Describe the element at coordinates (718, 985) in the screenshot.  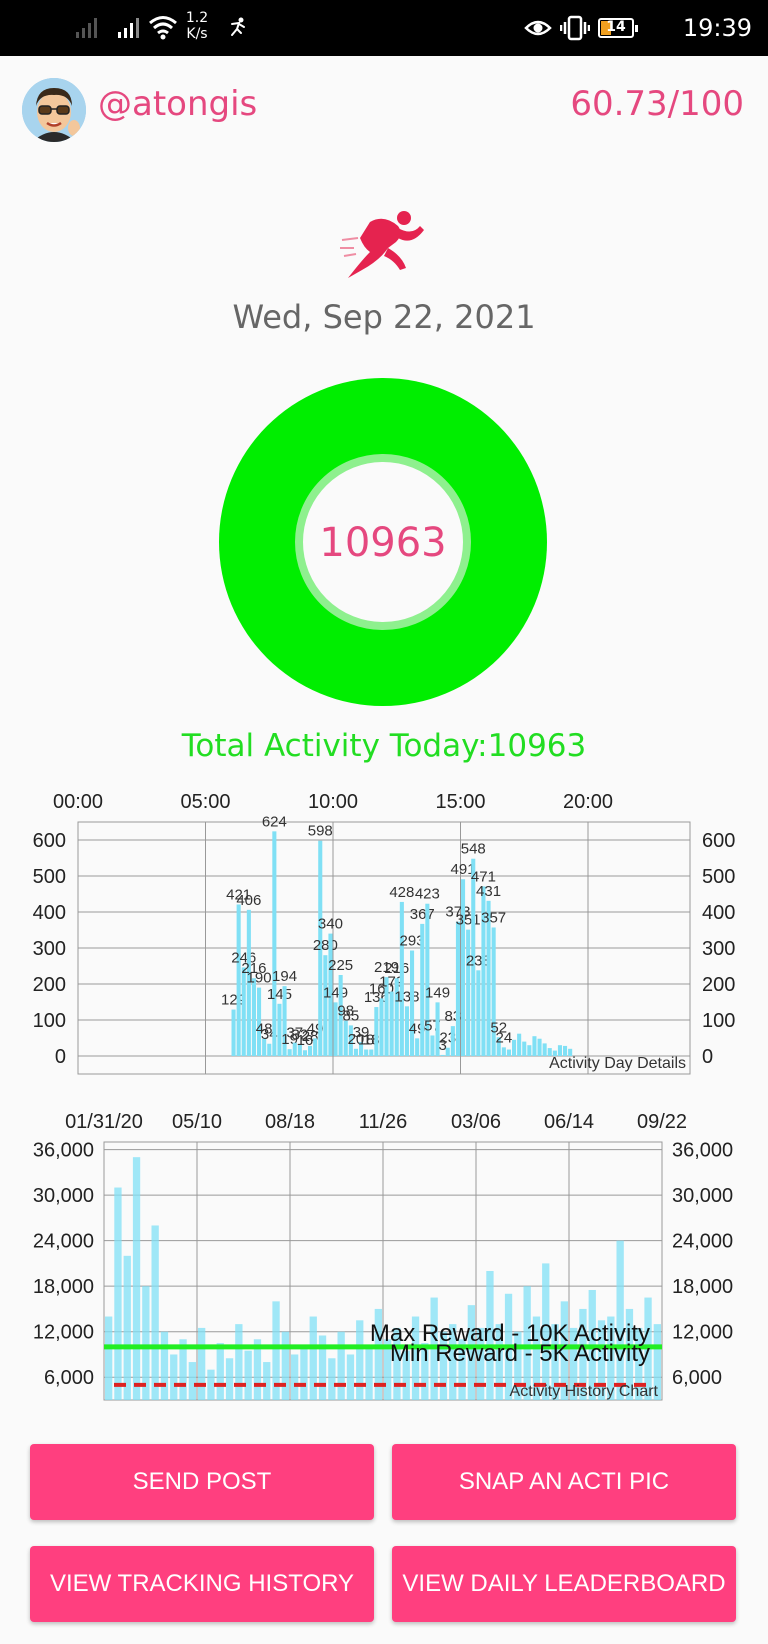
I see `day-chart-y-tick-right: 200` at that location.